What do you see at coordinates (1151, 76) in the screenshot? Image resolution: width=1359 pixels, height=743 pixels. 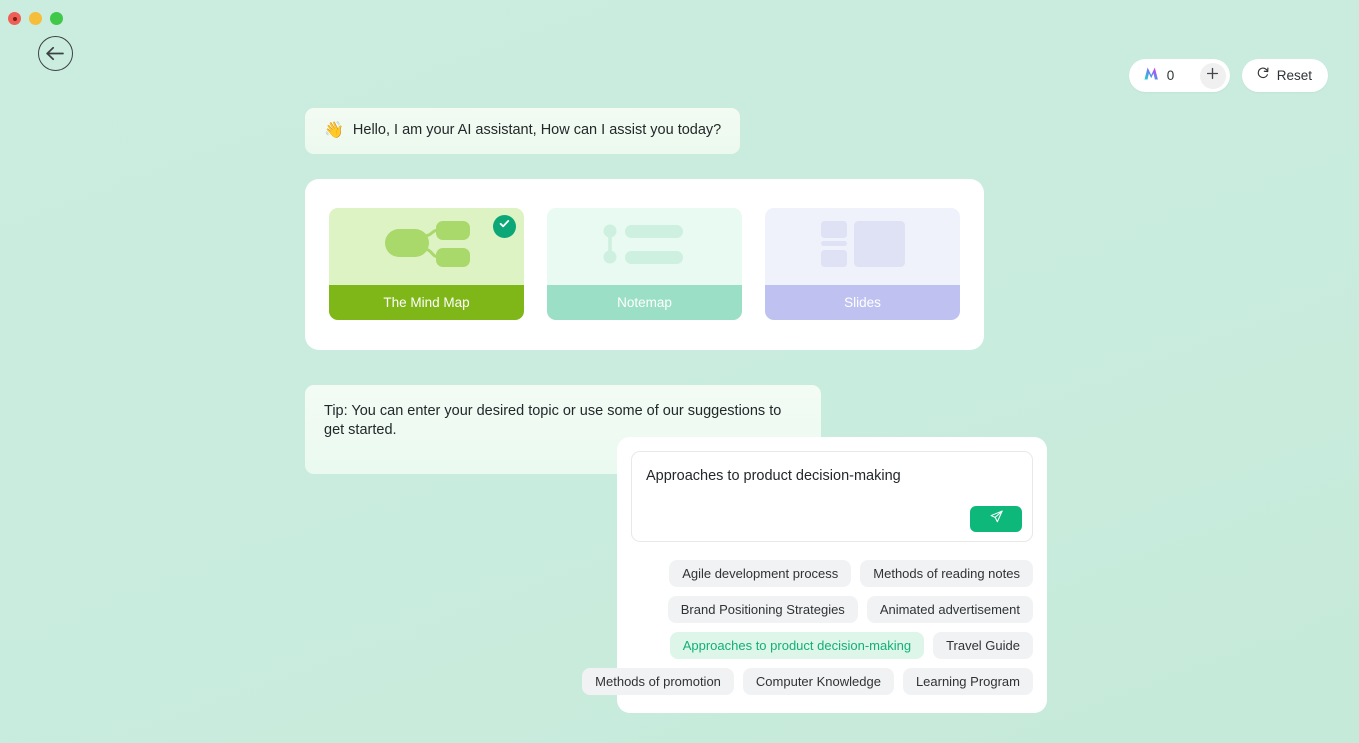 I see `brand-m-logo-icon` at bounding box center [1151, 76].